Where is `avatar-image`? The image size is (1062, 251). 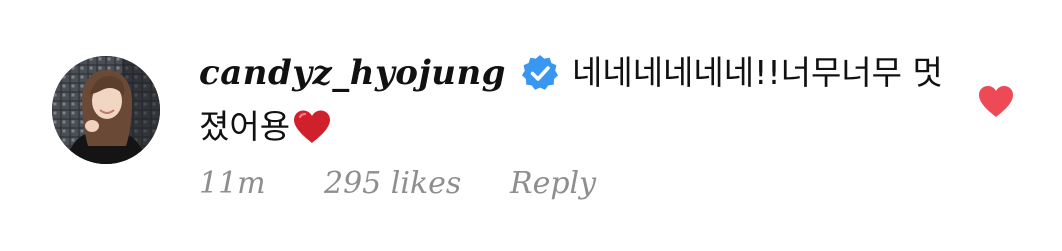
avatar-image is located at coordinates (106, 110).